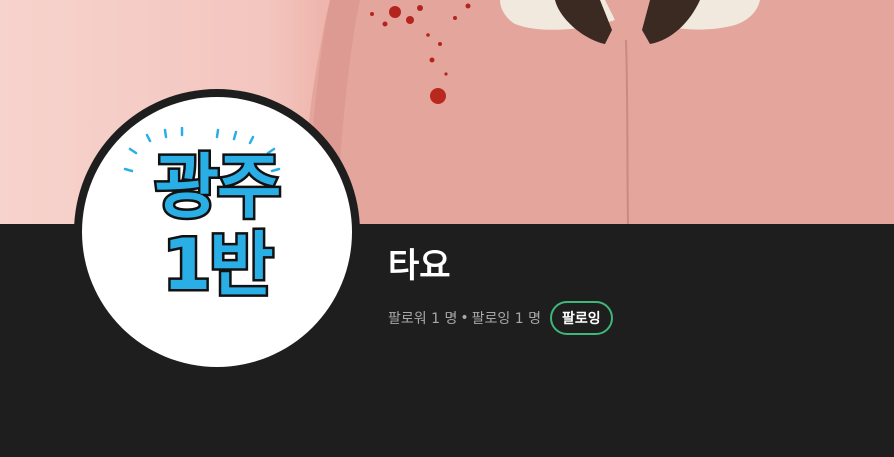 This screenshot has height=457, width=894. What do you see at coordinates (534, 319) in the screenshot?
I see `following-unit: 명` at bounding box center [534, 319].